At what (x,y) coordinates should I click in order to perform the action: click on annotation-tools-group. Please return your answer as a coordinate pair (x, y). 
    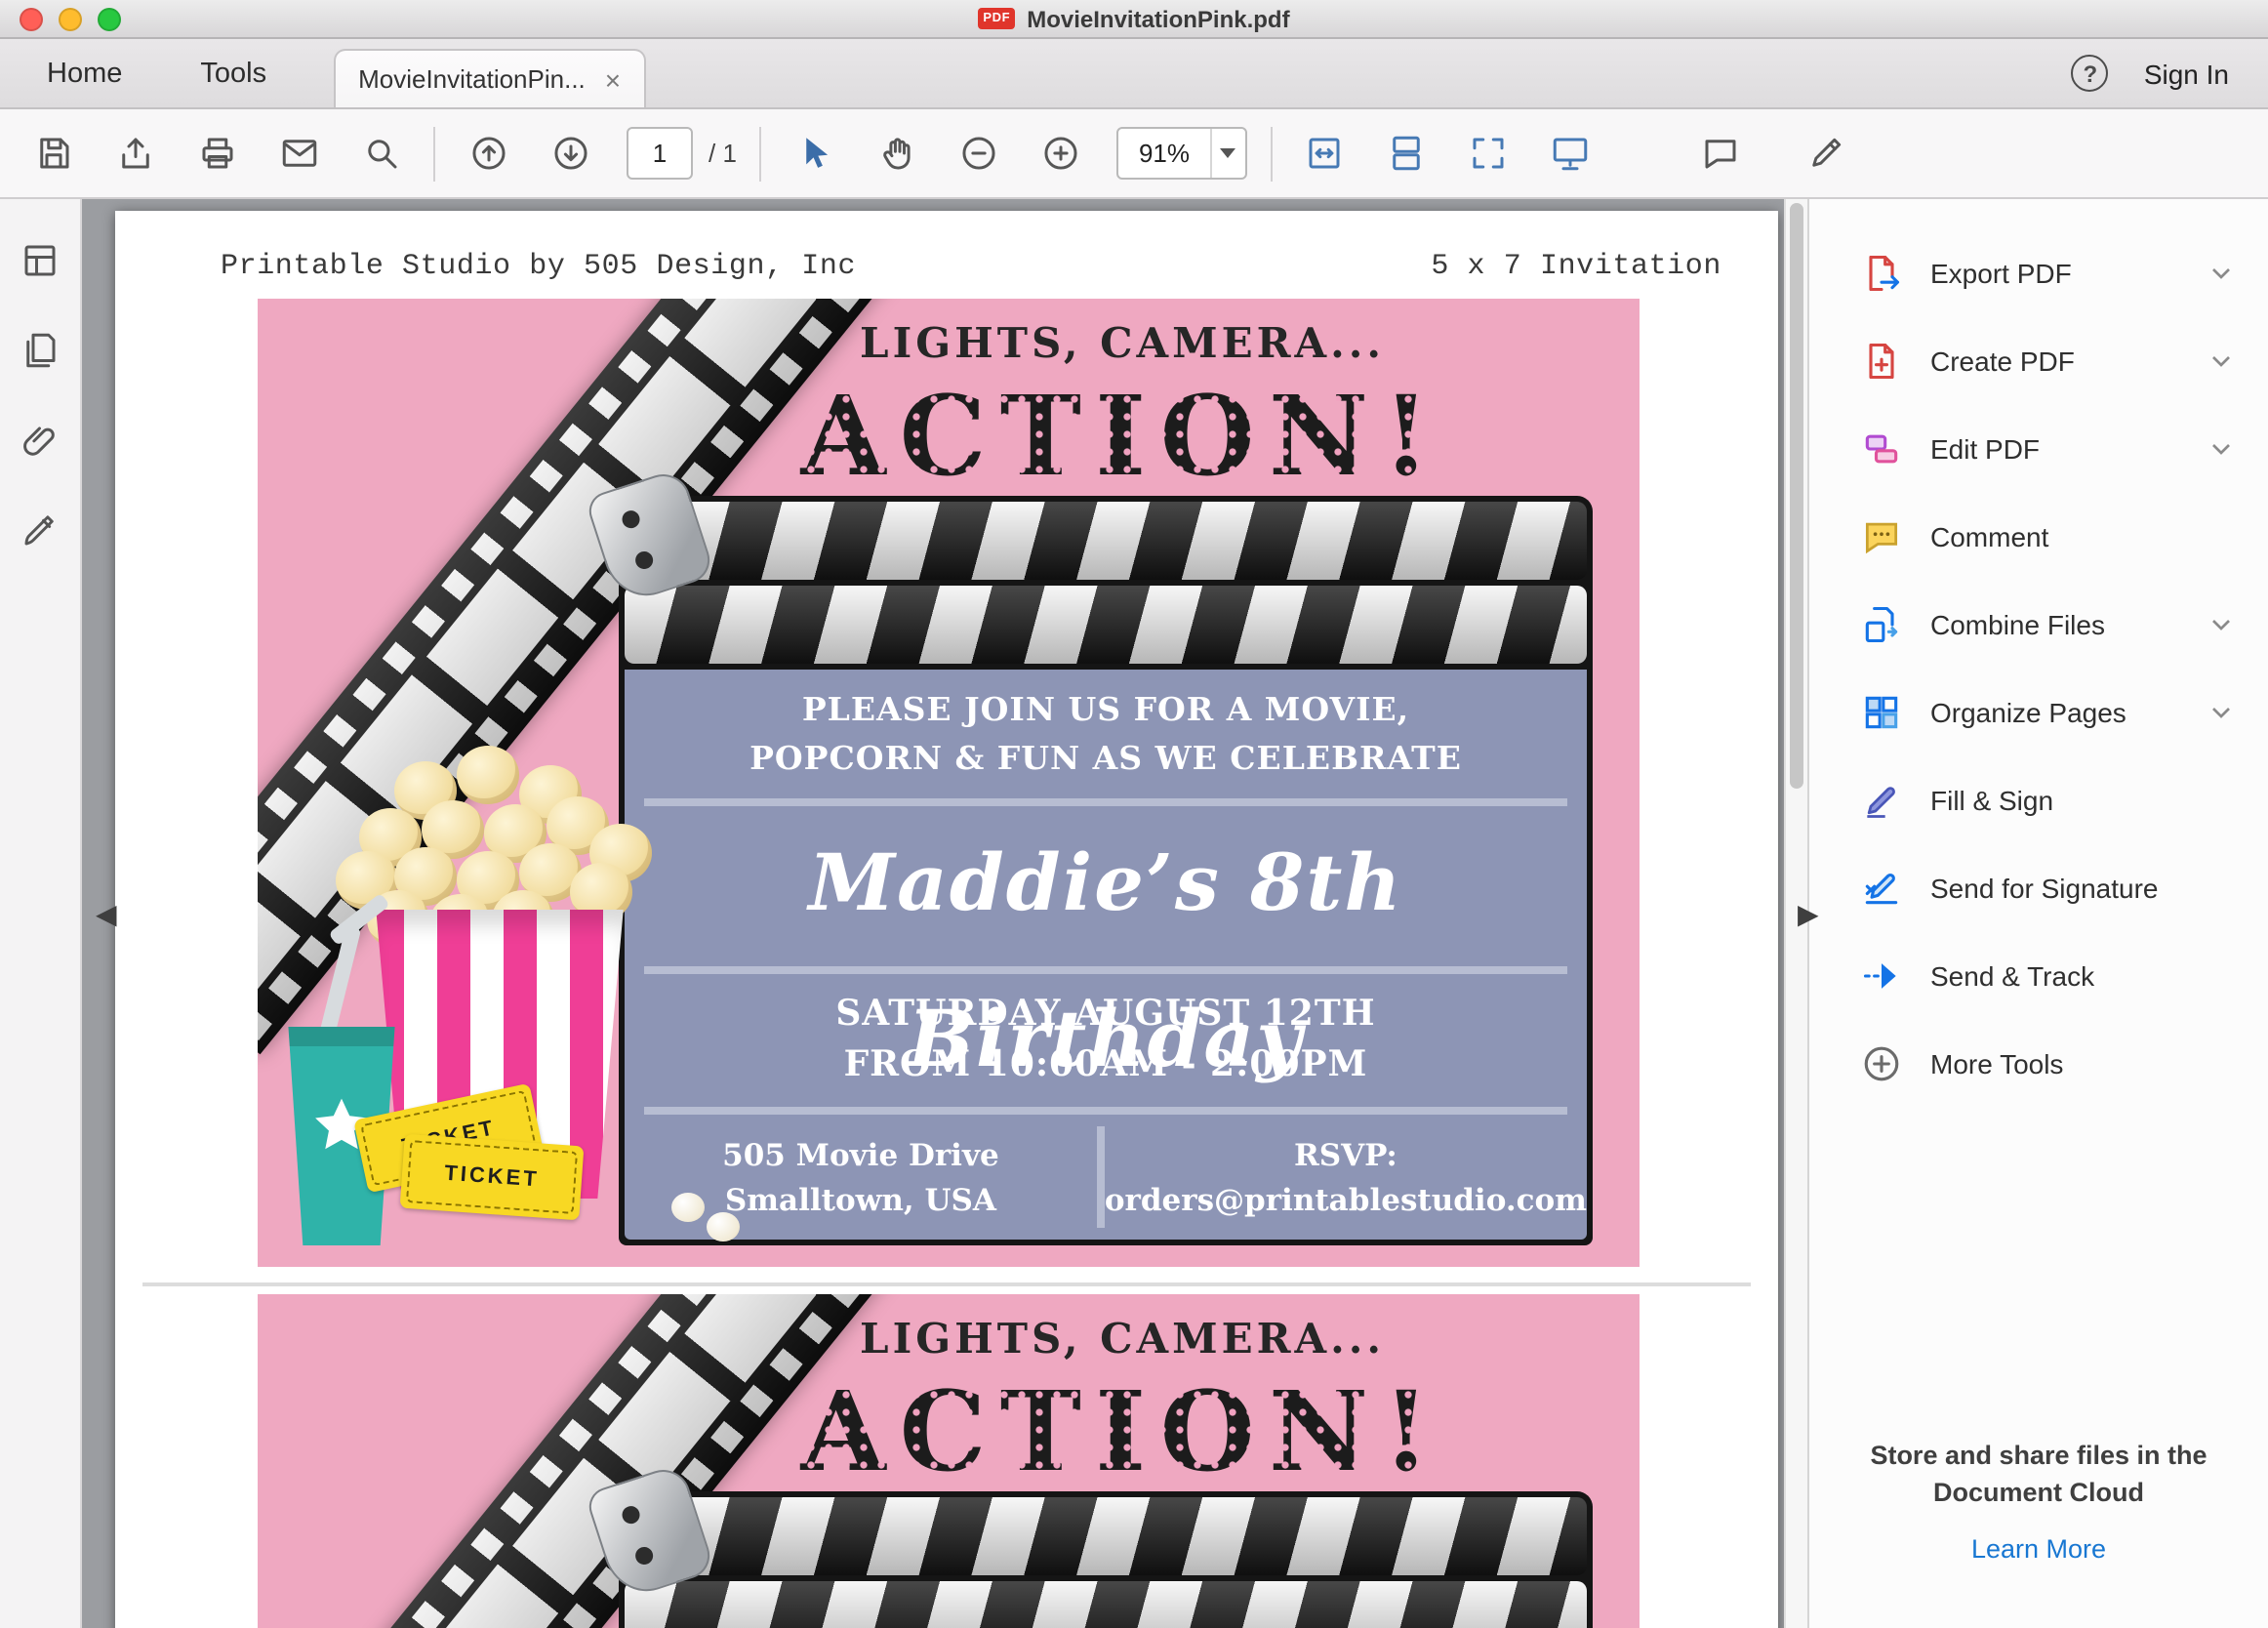
    Looking at the image, I should click on (1772, 154).